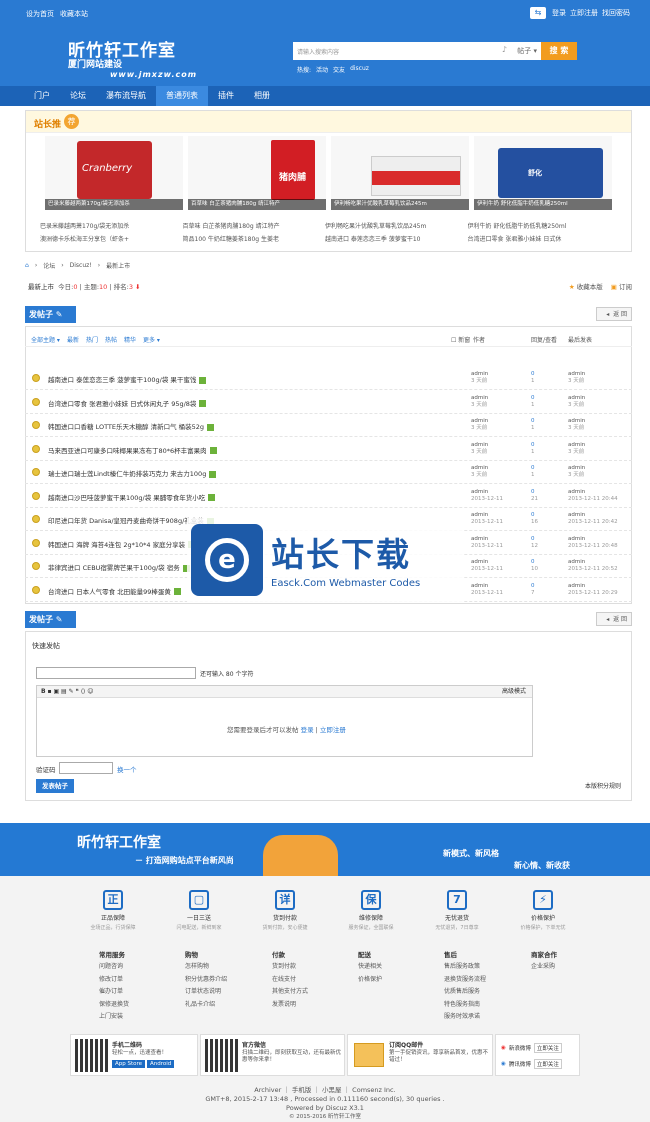 This screenshot has height=1122, width=650. I want to click on footer-link: 退换货服务流程, so click(465, 980).